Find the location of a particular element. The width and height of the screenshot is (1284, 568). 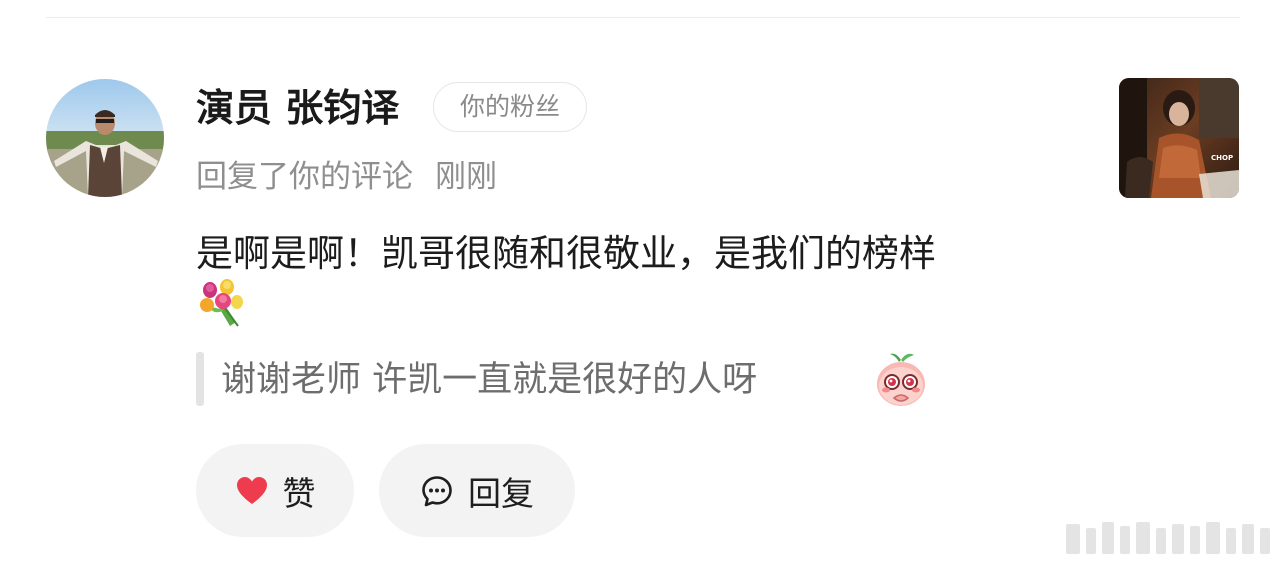

like-button: 赞 is located at coordinates (275, 490).